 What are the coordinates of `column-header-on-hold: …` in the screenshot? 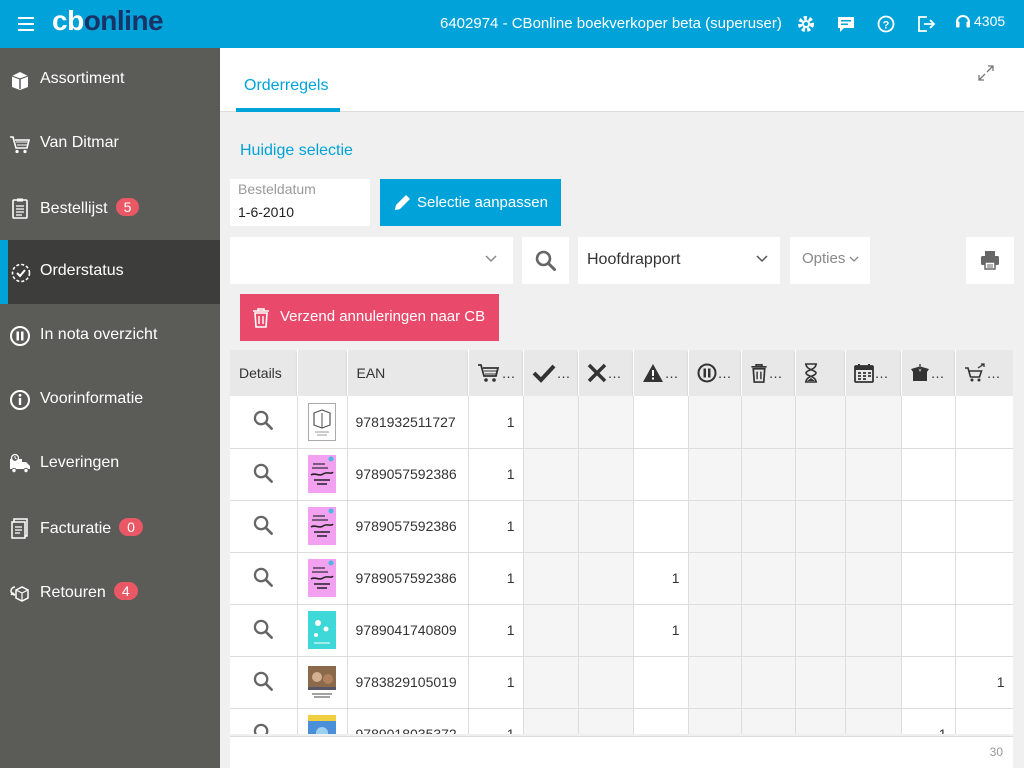 It's located at (715, 373).